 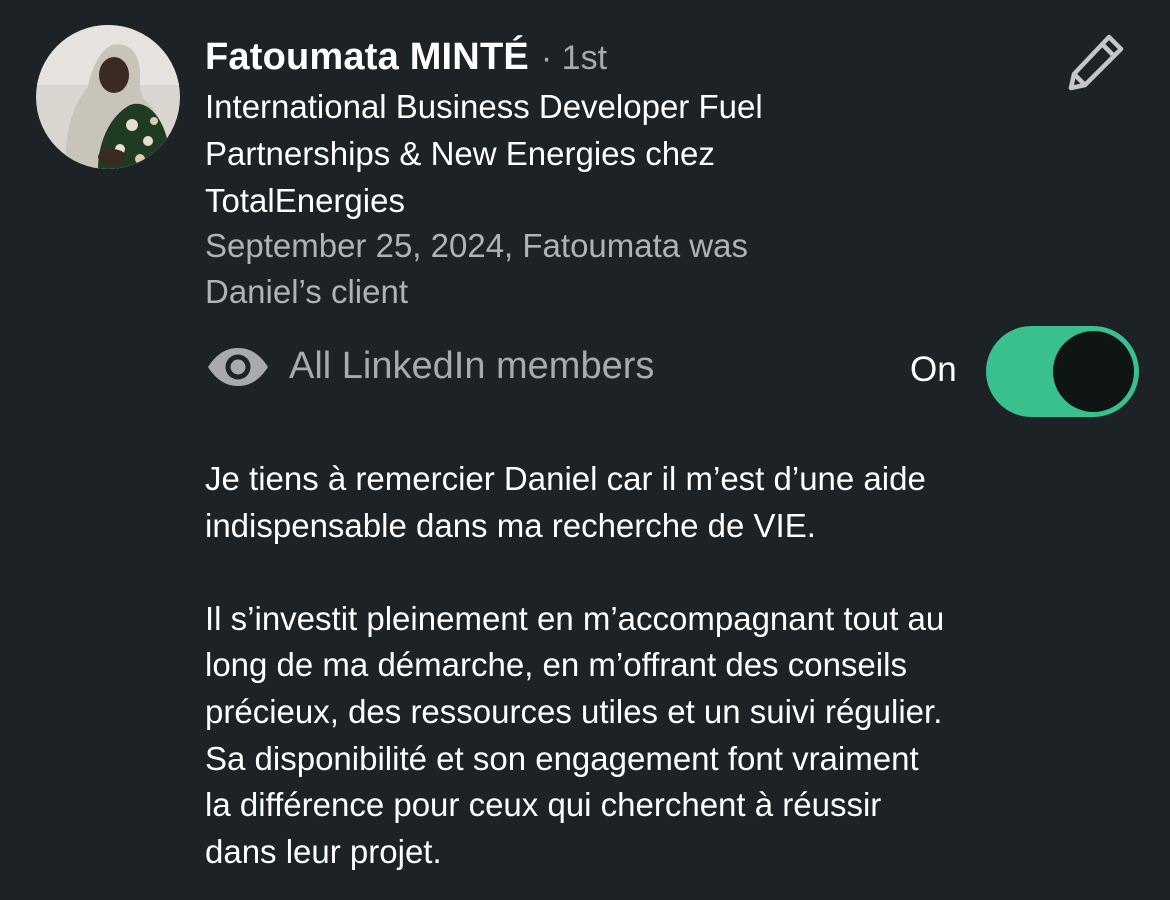 I want to click on headline-line: Partnerships & New Energies chez, so click(x=460, y=153).